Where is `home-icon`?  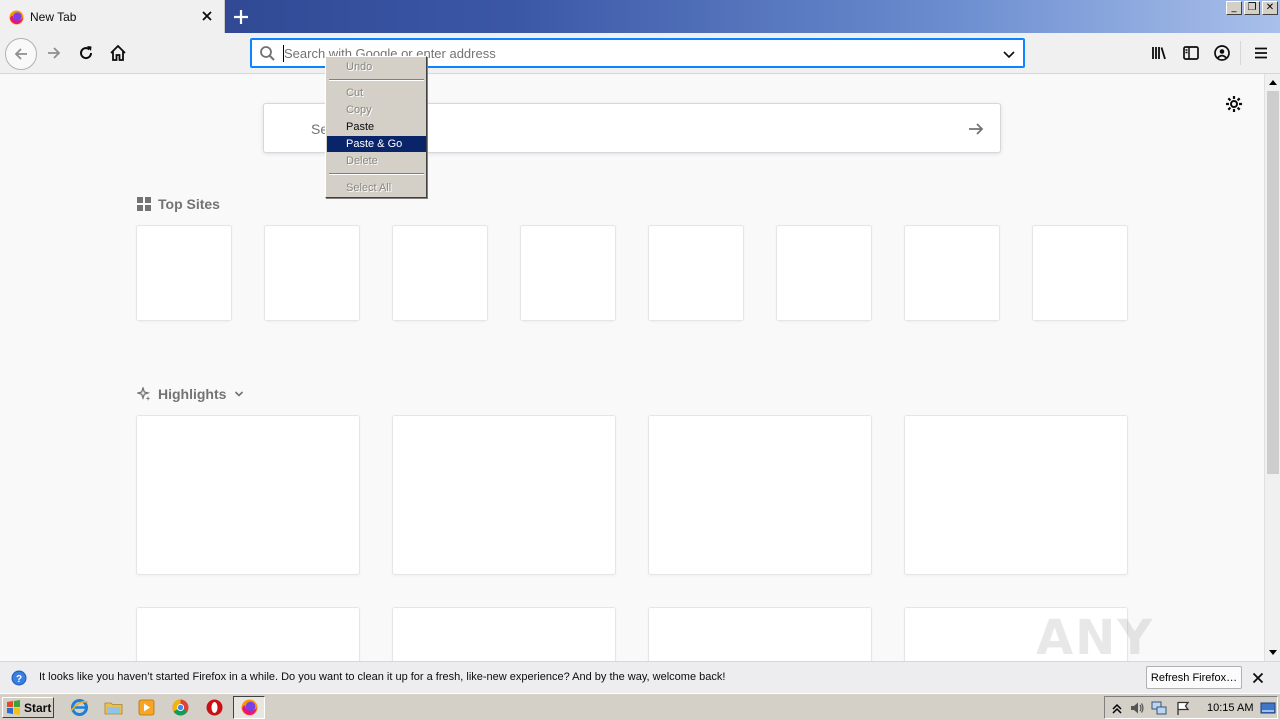 home-icon is located at coordinates (118, 52).